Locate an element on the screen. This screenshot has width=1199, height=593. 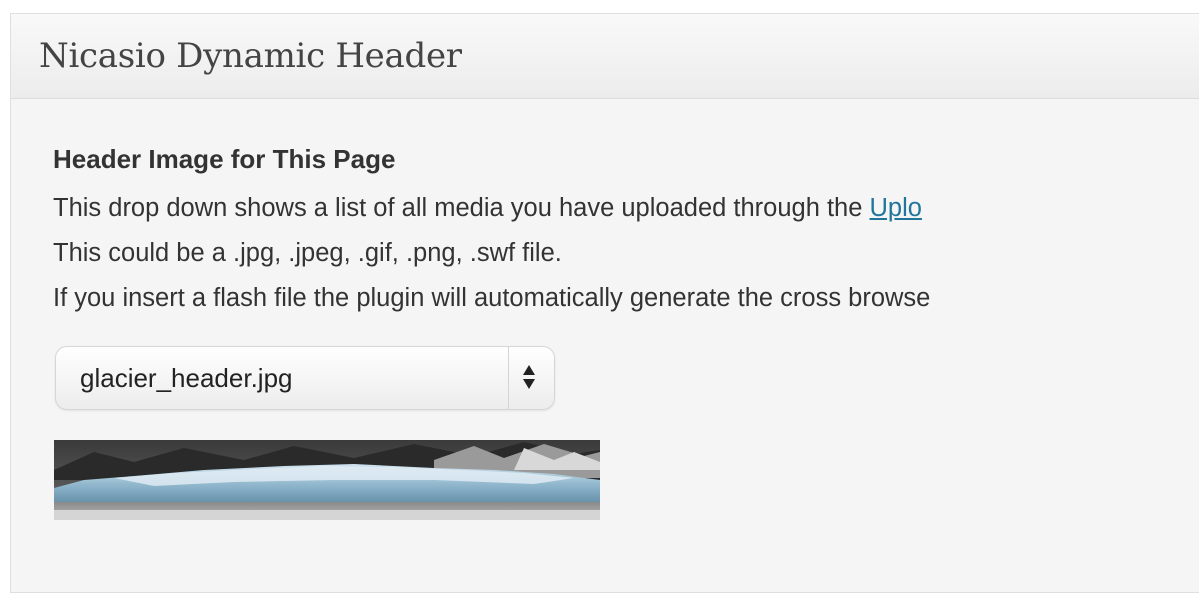
header-image-select-value: glacier_header.jpg is located at coordinates (186, 378).